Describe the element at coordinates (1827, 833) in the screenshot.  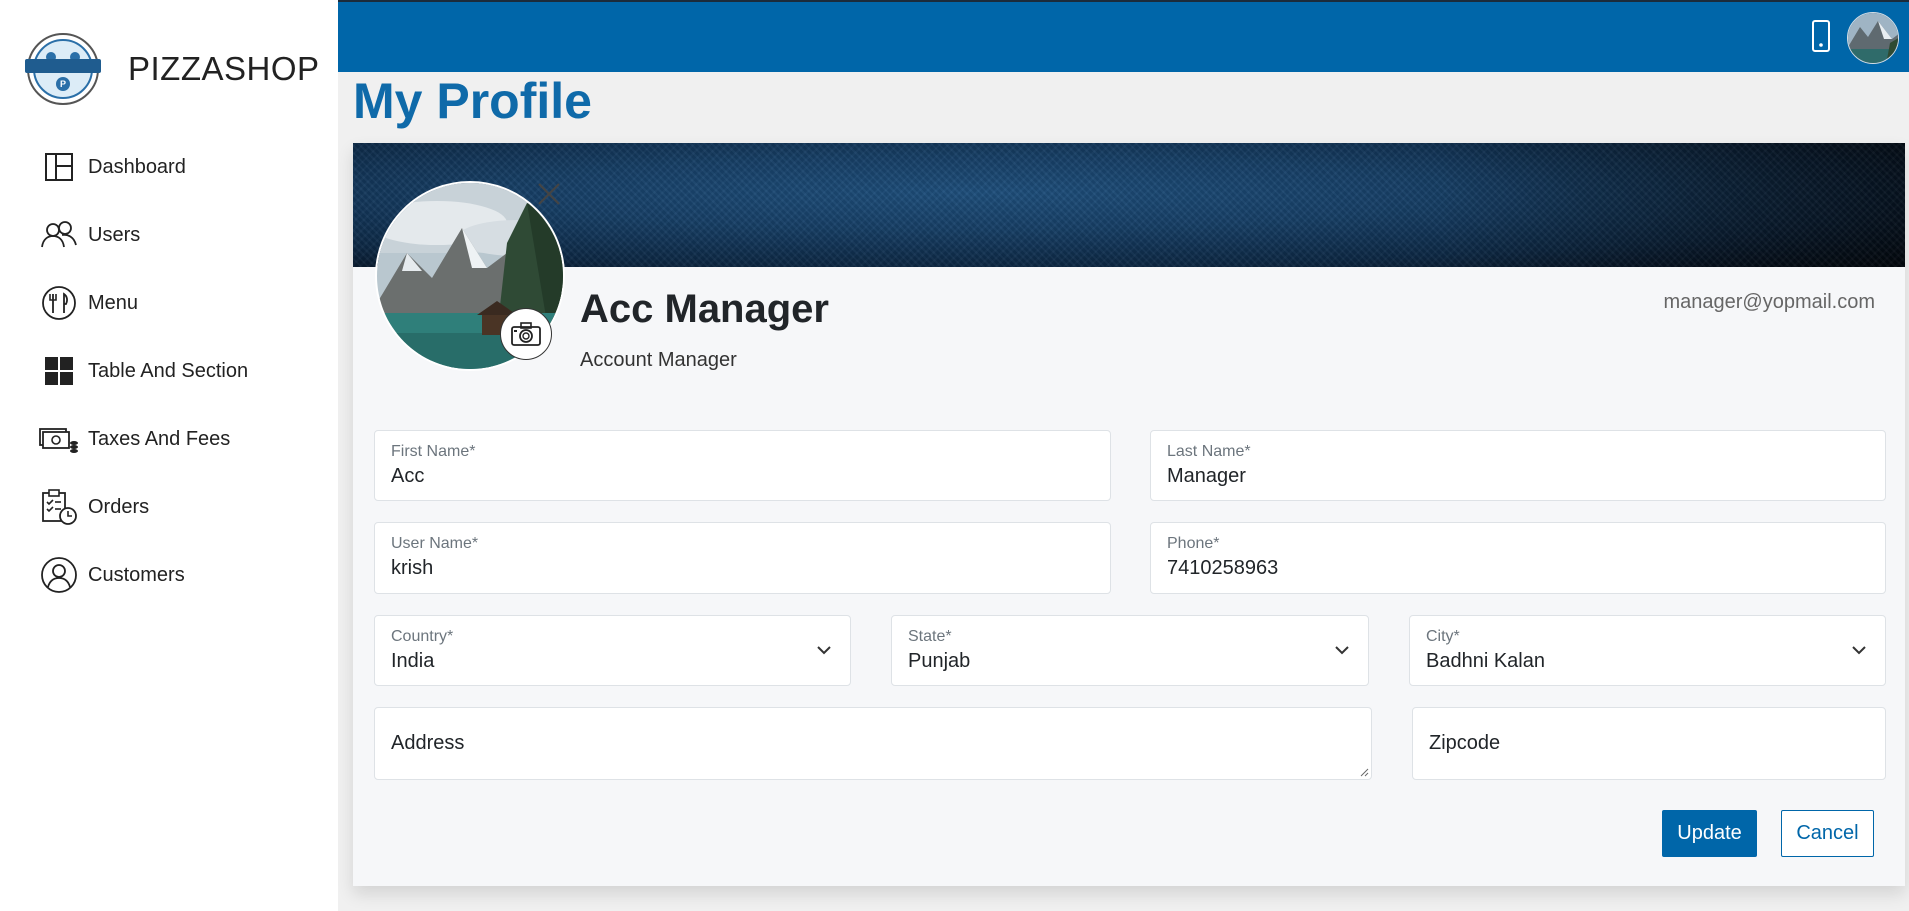
I see `cancel-button: Cancel` at that location.